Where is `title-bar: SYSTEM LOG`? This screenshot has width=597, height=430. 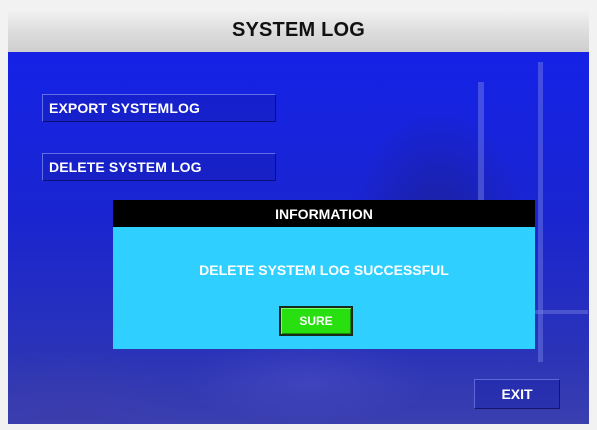
title-bar: SYSTEM LOG is located at coordinates (298, 30).